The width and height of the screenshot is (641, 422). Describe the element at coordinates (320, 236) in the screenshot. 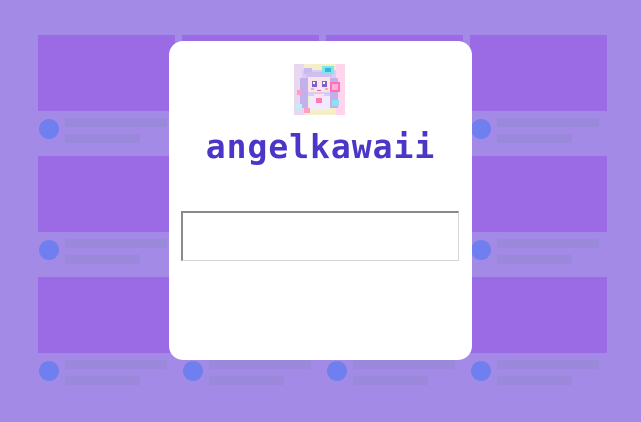

I see `message-input` at that location.